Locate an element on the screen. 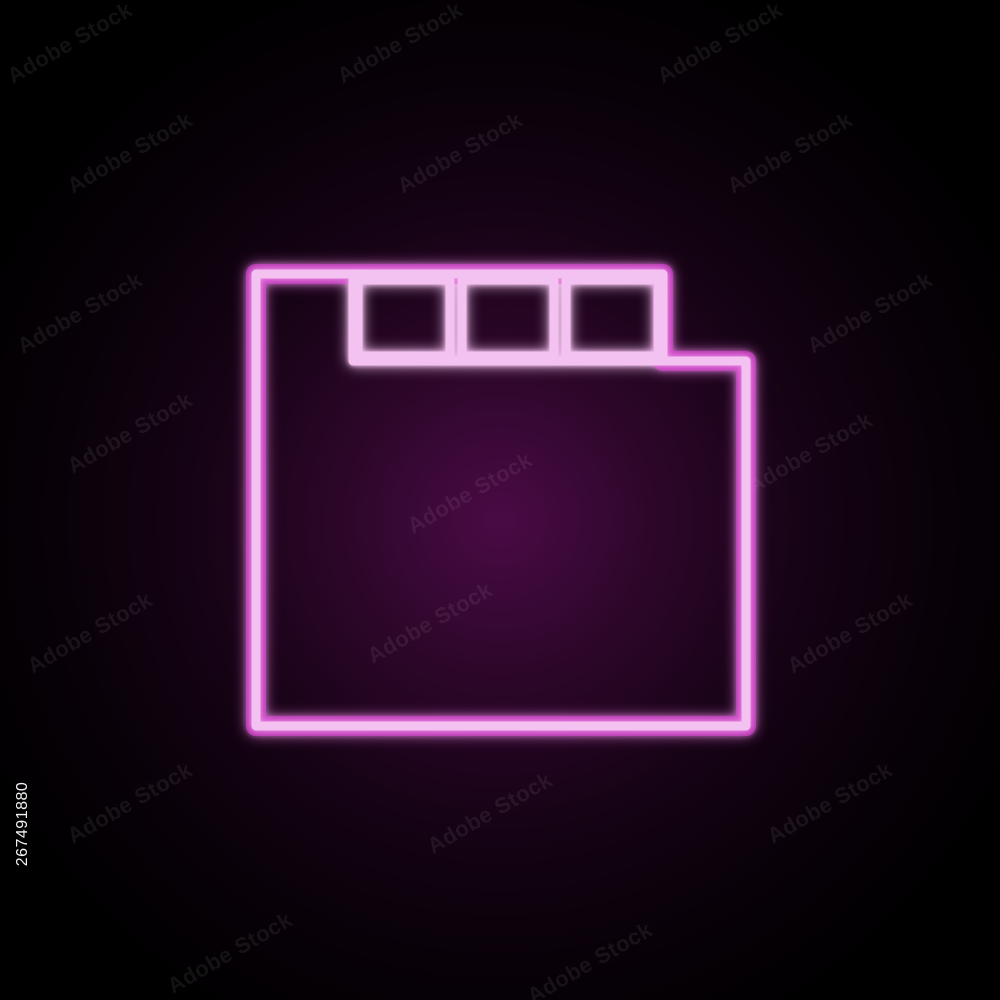  stock-id-label: 267491880 is located at coordinates (24, 825).